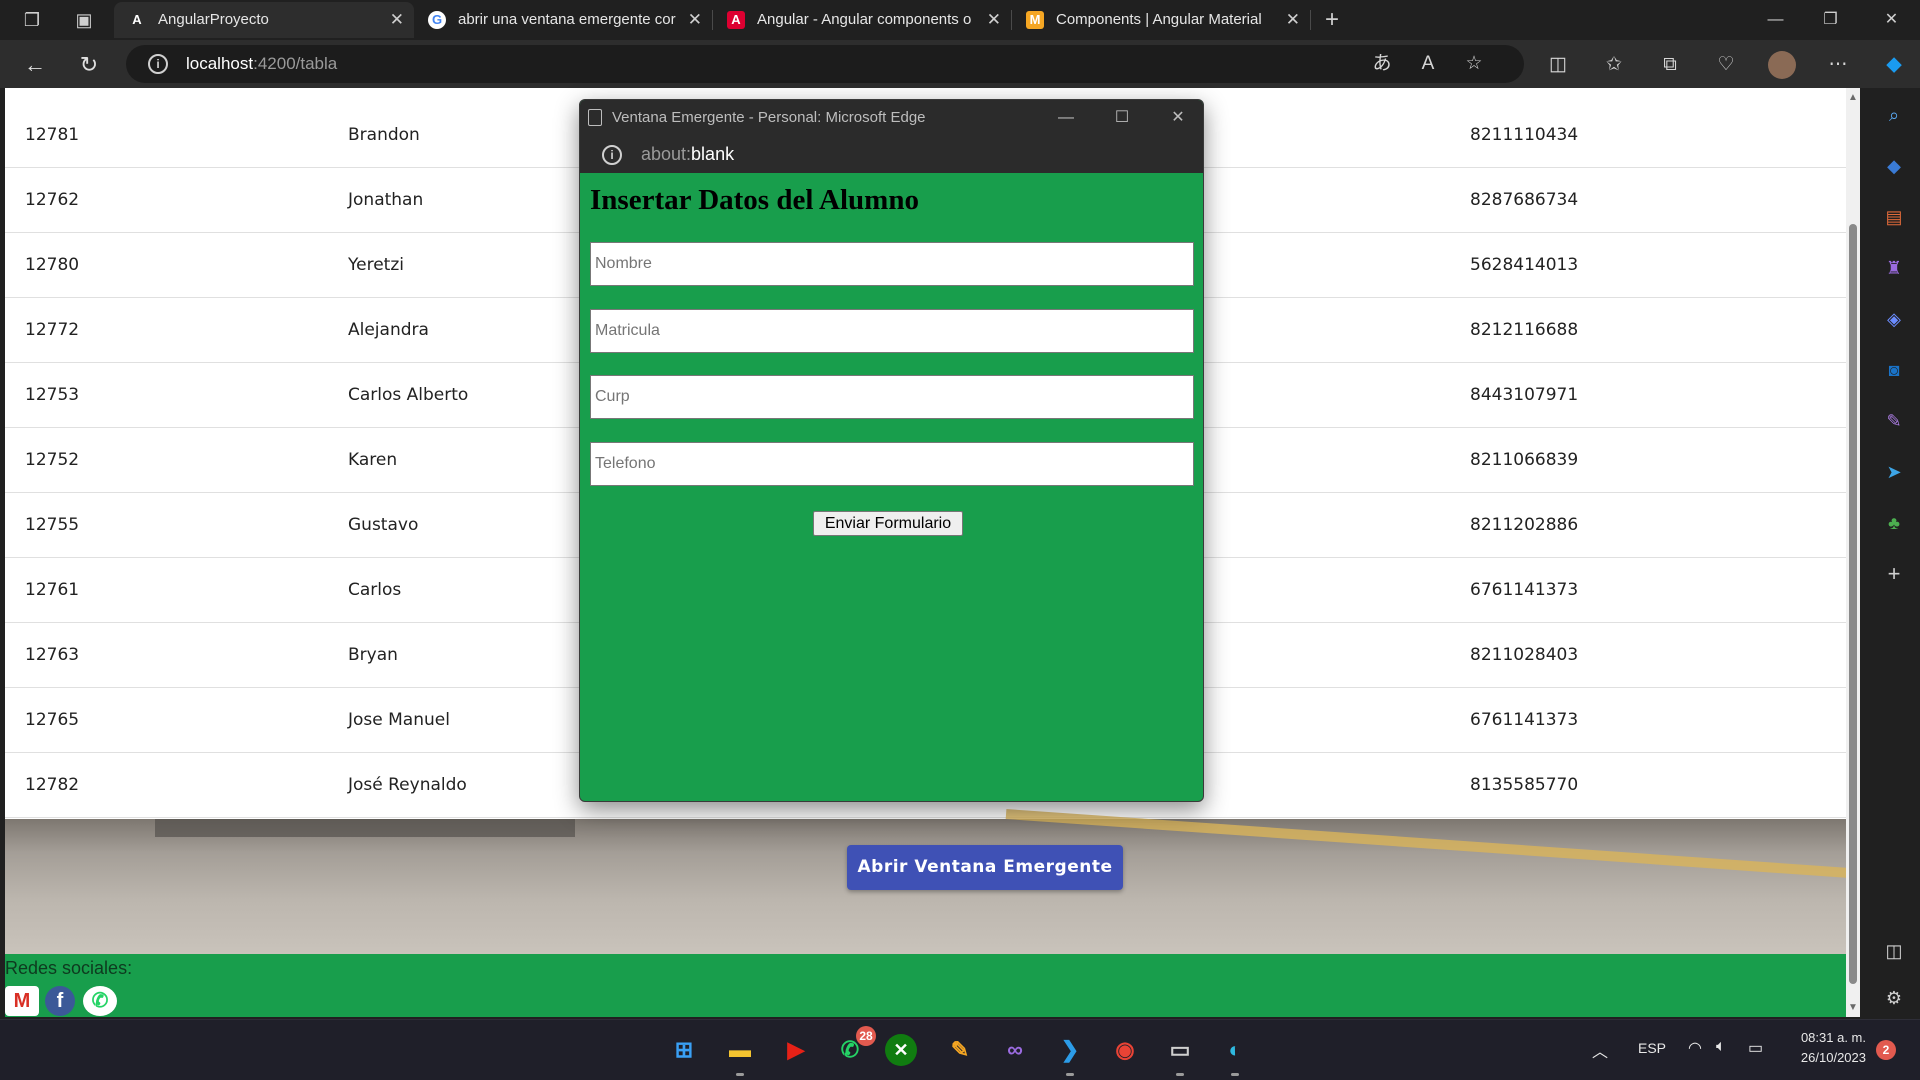 The width and height of the screenshot is (1920, 1080). I want to click on back-arrow-icon: ←, so click(35, 65).